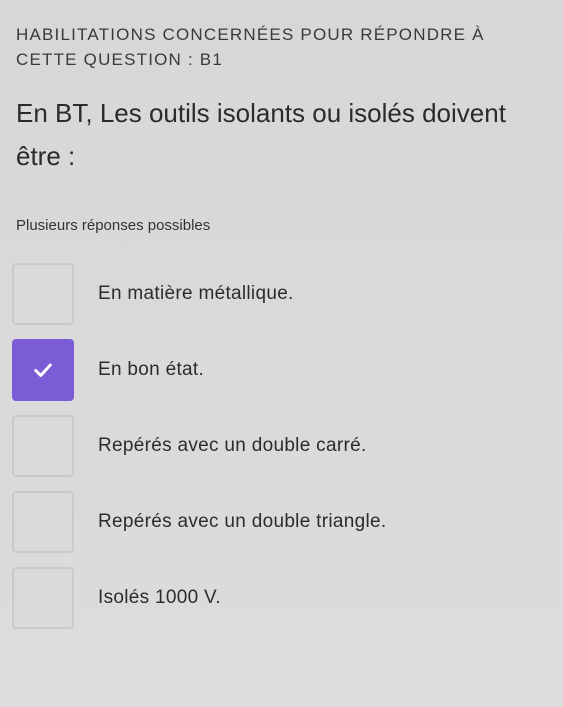  What do you see at coordinates (113, 225) in the screenshot?
I see `multiple-answers-hint: Plusieurs réponses possibles` at bounding box center [113, 225].